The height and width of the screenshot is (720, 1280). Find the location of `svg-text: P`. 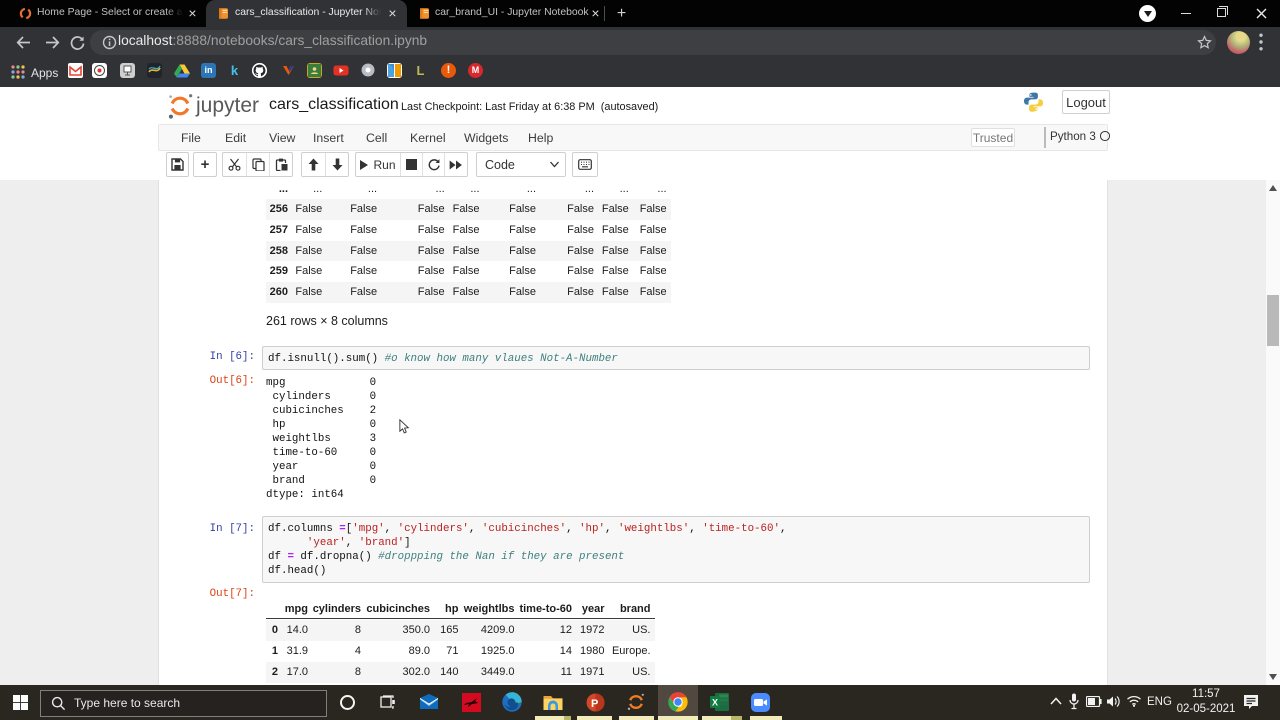

svg-text: P is located at coordinates (594, 704).